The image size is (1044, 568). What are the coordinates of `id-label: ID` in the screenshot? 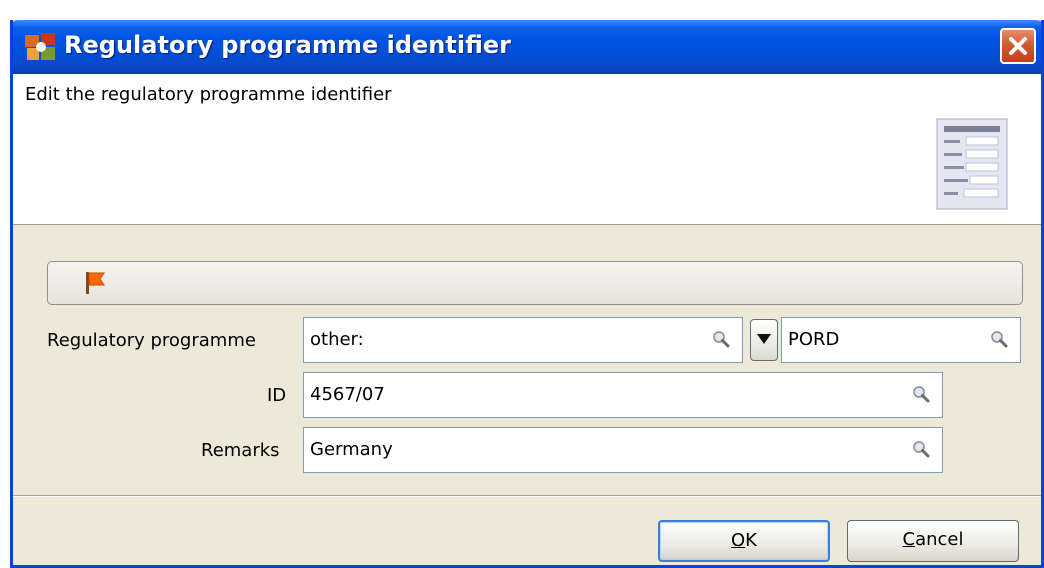 It's located at (277, 395).